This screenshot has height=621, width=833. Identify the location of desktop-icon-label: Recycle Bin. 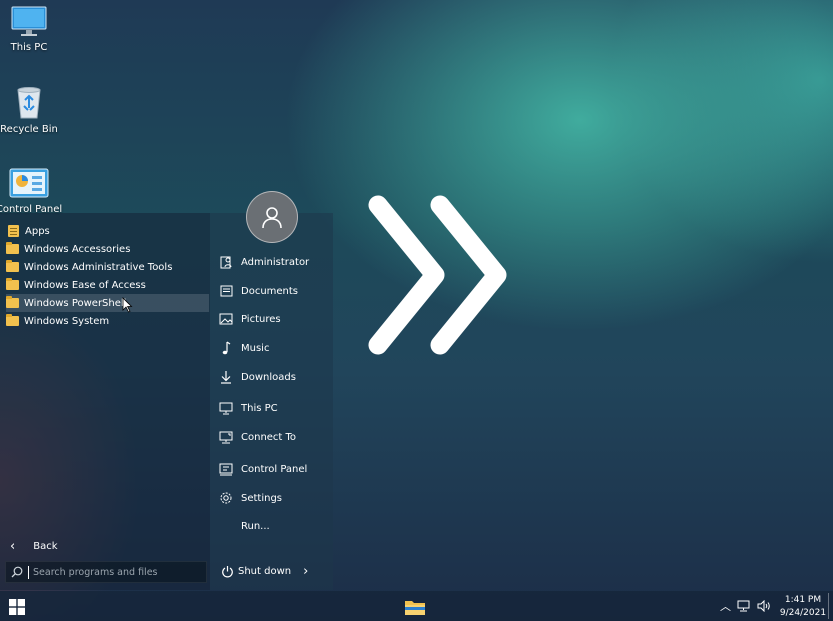
(29, 129).